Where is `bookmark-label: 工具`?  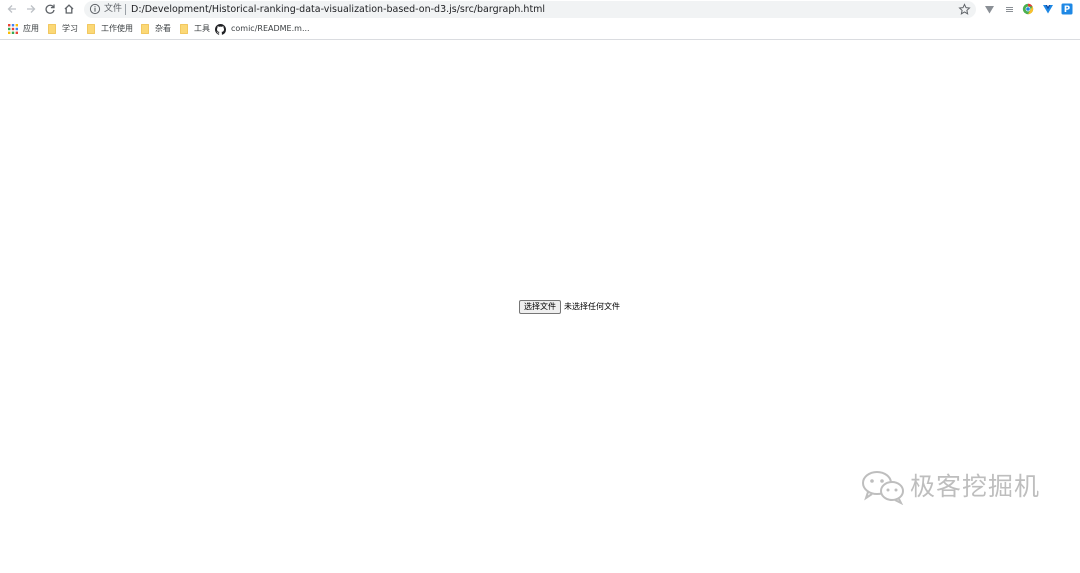
bookmark-label: 工具 is located at coordinates (202, 28).